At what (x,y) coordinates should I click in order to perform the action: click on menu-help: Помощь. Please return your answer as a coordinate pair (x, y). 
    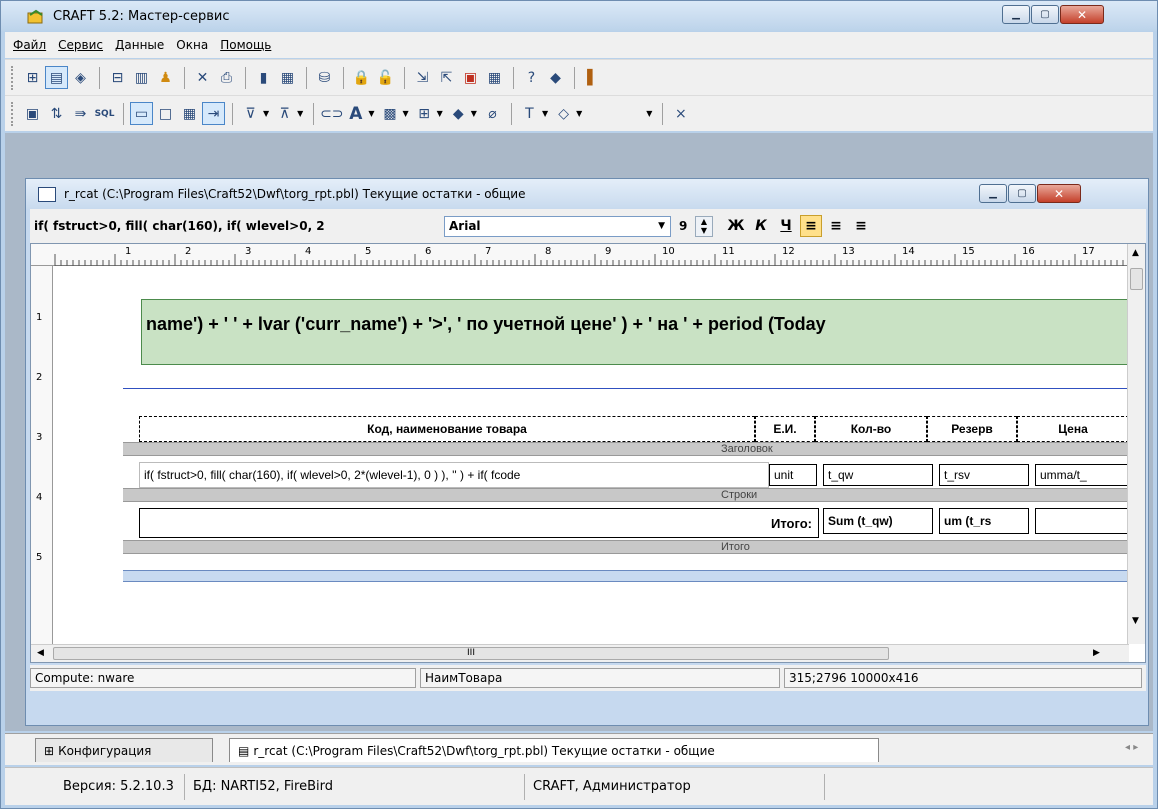
    Looking at the image, I should click on (245, 45).